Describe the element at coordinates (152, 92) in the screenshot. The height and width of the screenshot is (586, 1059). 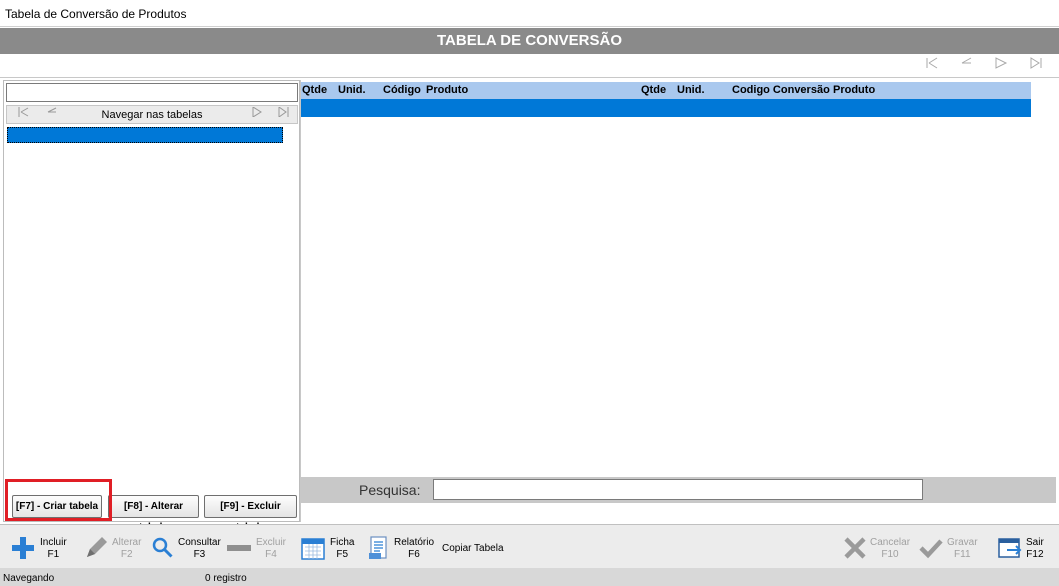
I see `table-search-input` at that location.